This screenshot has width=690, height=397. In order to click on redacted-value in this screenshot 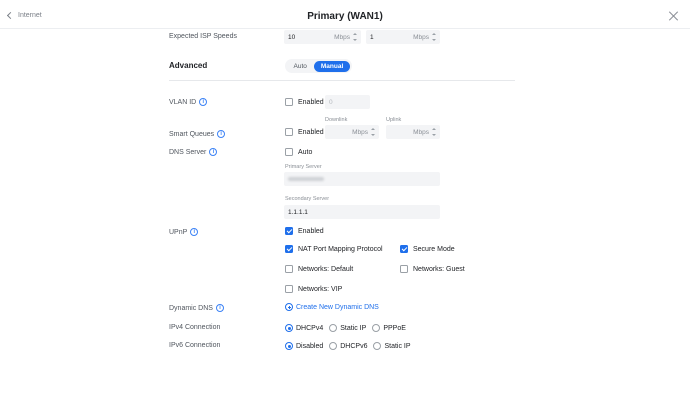, I will do `click(306, 179)`.